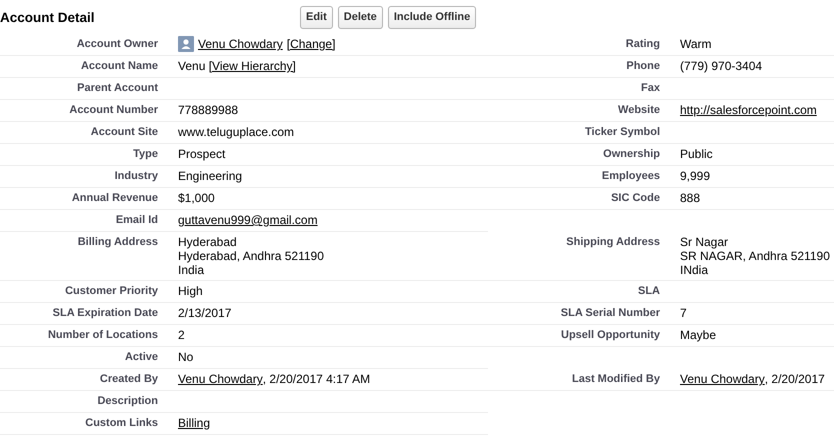 This screenshot has height=437, width=834. Describe the element at coordinates (613, 242) in the screenshot. I see `field-label: Shipping Address` at that location.